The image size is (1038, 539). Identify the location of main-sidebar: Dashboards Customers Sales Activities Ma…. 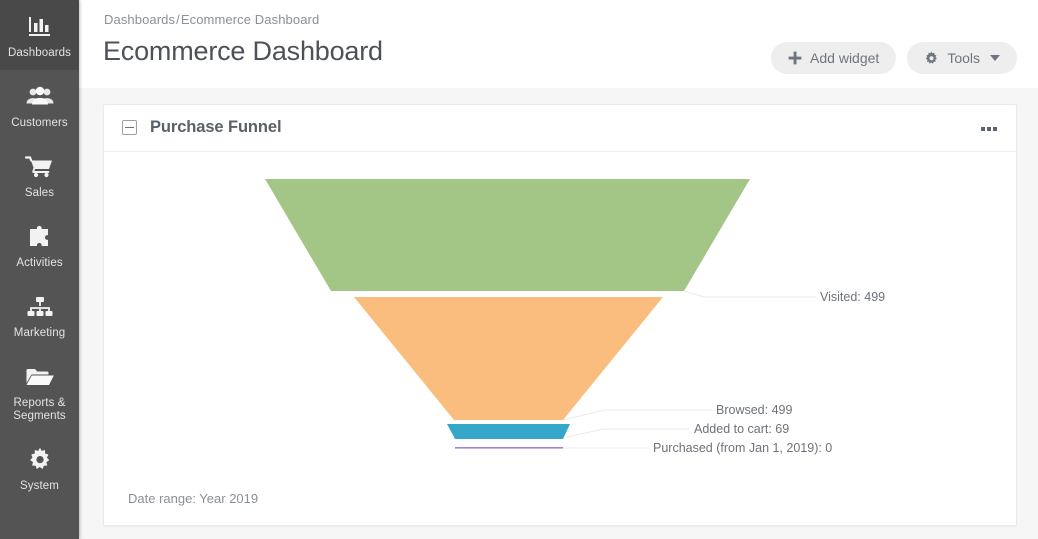
(39, 269).